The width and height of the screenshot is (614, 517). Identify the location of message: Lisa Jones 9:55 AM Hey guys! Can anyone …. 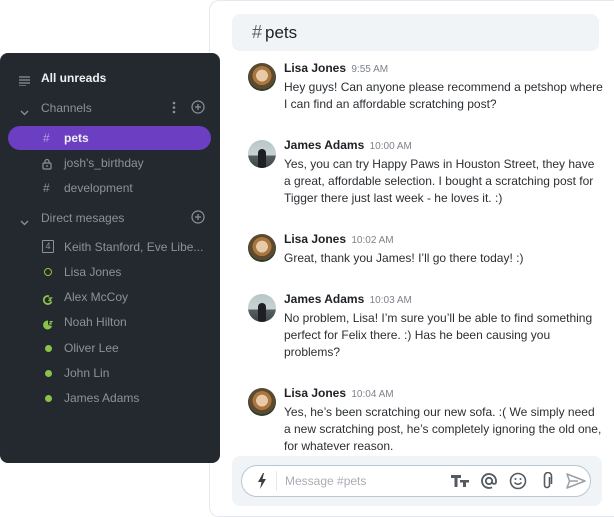
(428, 87).